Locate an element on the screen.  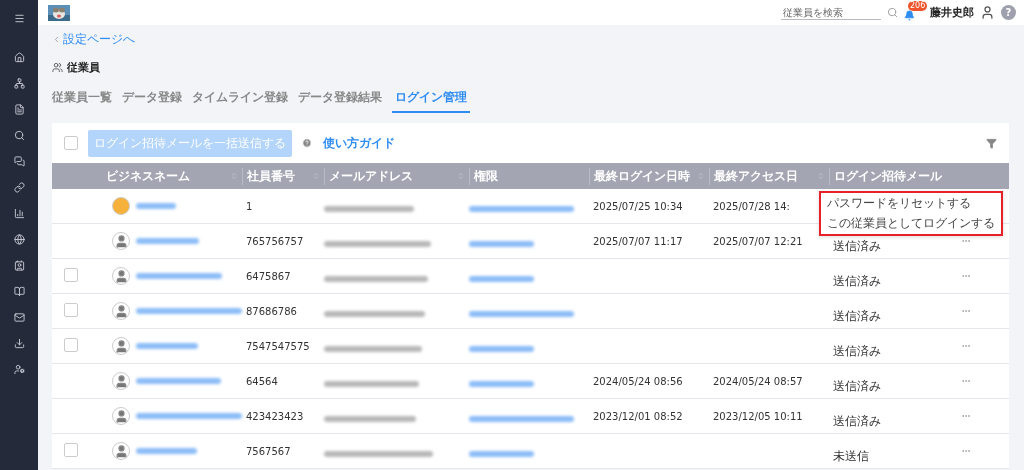
column-header: ビジネスネーム is located at coordinates (172, 176).